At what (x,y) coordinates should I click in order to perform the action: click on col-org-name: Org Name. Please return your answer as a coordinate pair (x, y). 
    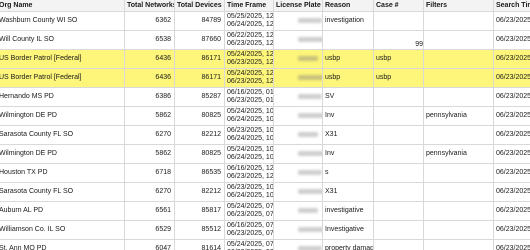
    Looking at the image, I should click on (62, 6).